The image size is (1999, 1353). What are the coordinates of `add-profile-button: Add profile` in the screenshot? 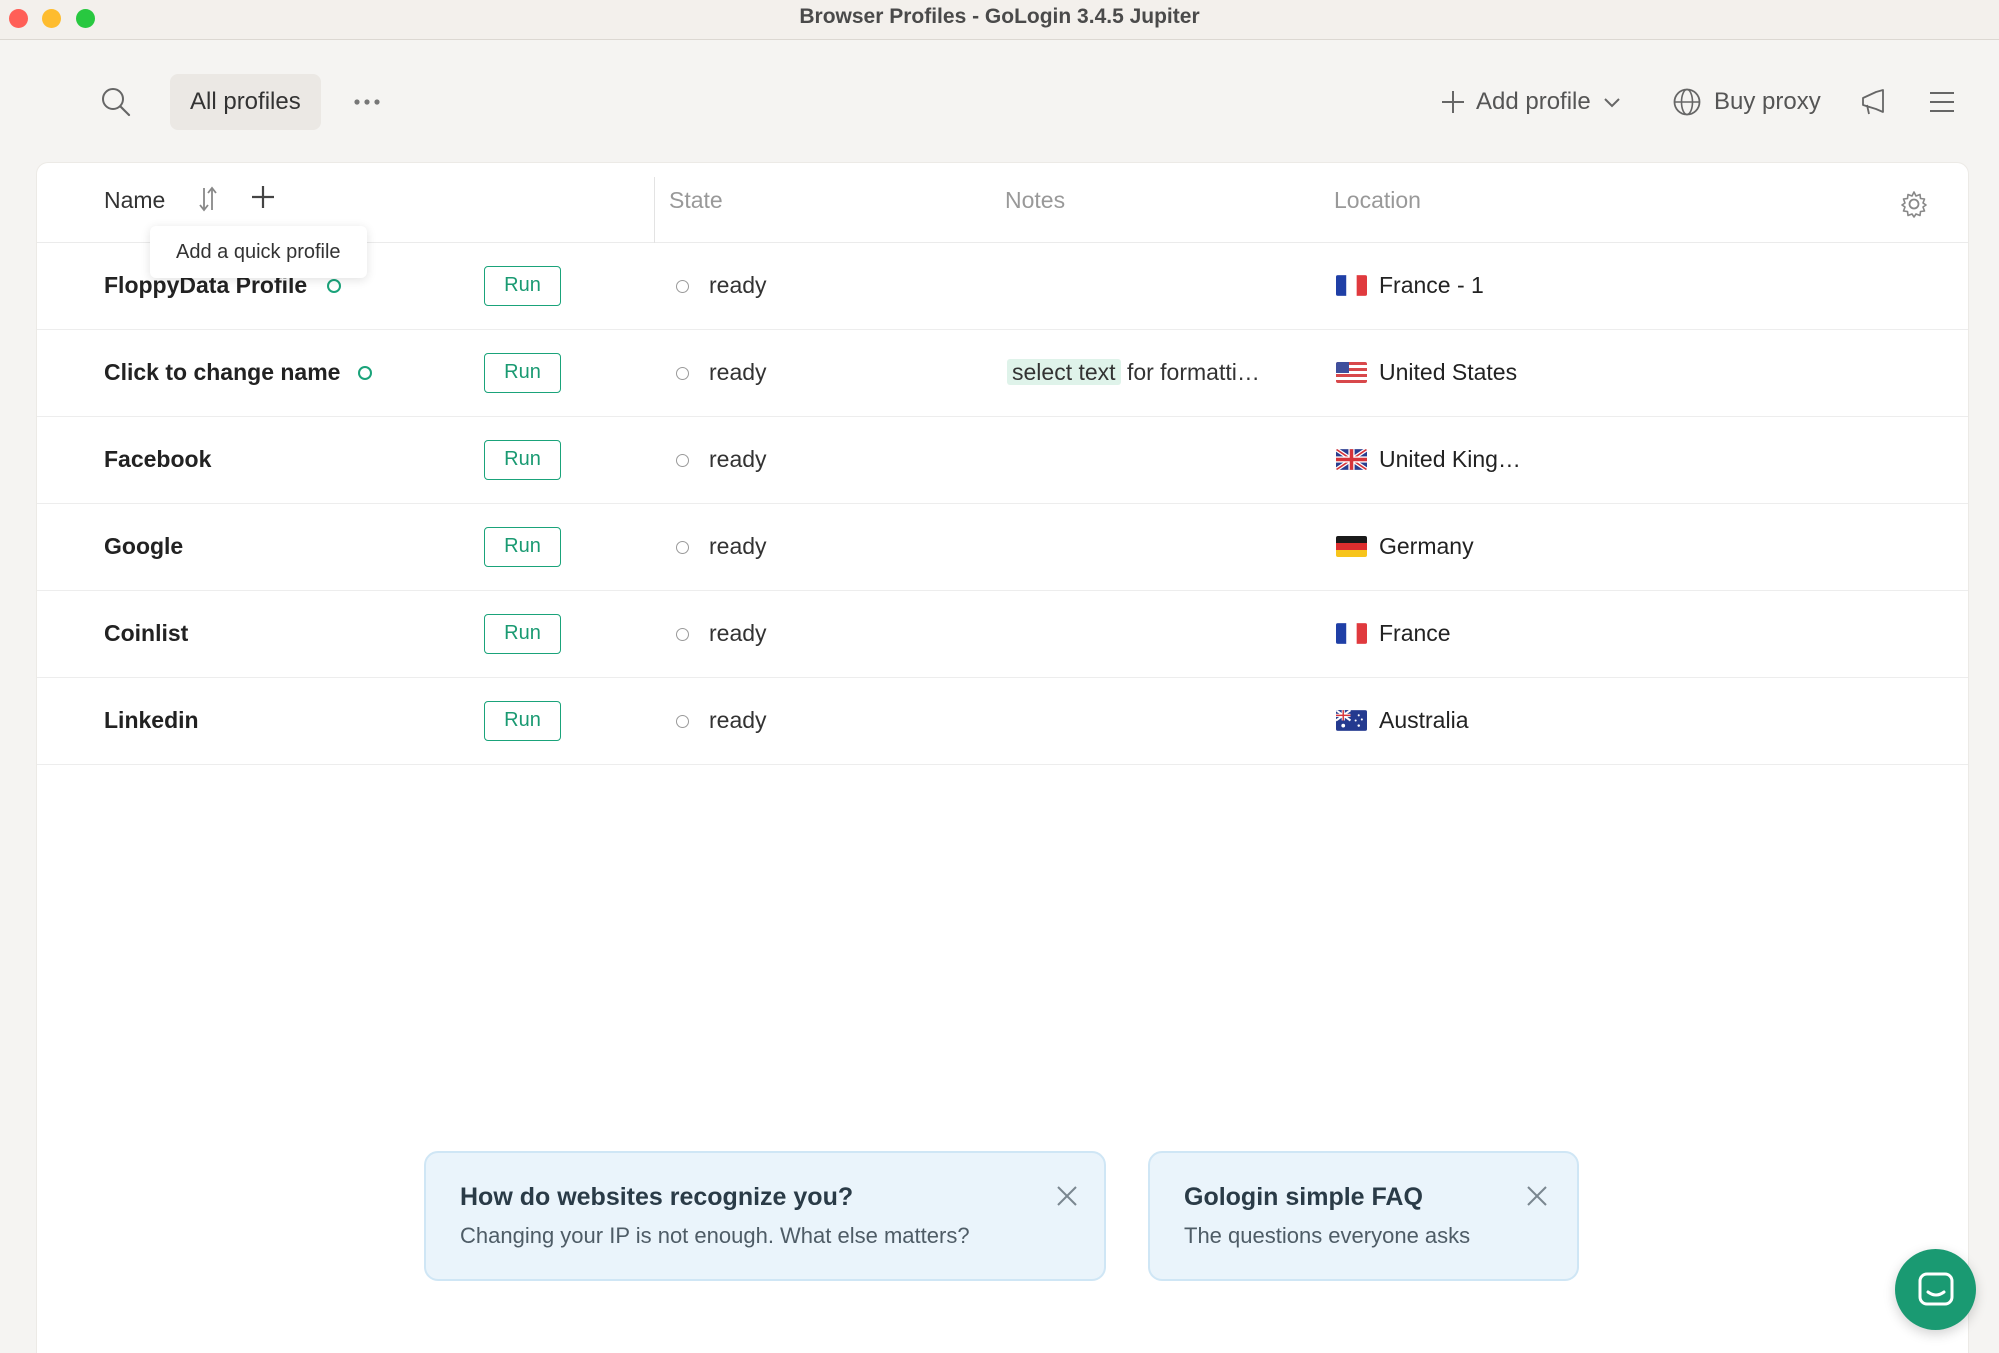 It's located at (1531, 102).